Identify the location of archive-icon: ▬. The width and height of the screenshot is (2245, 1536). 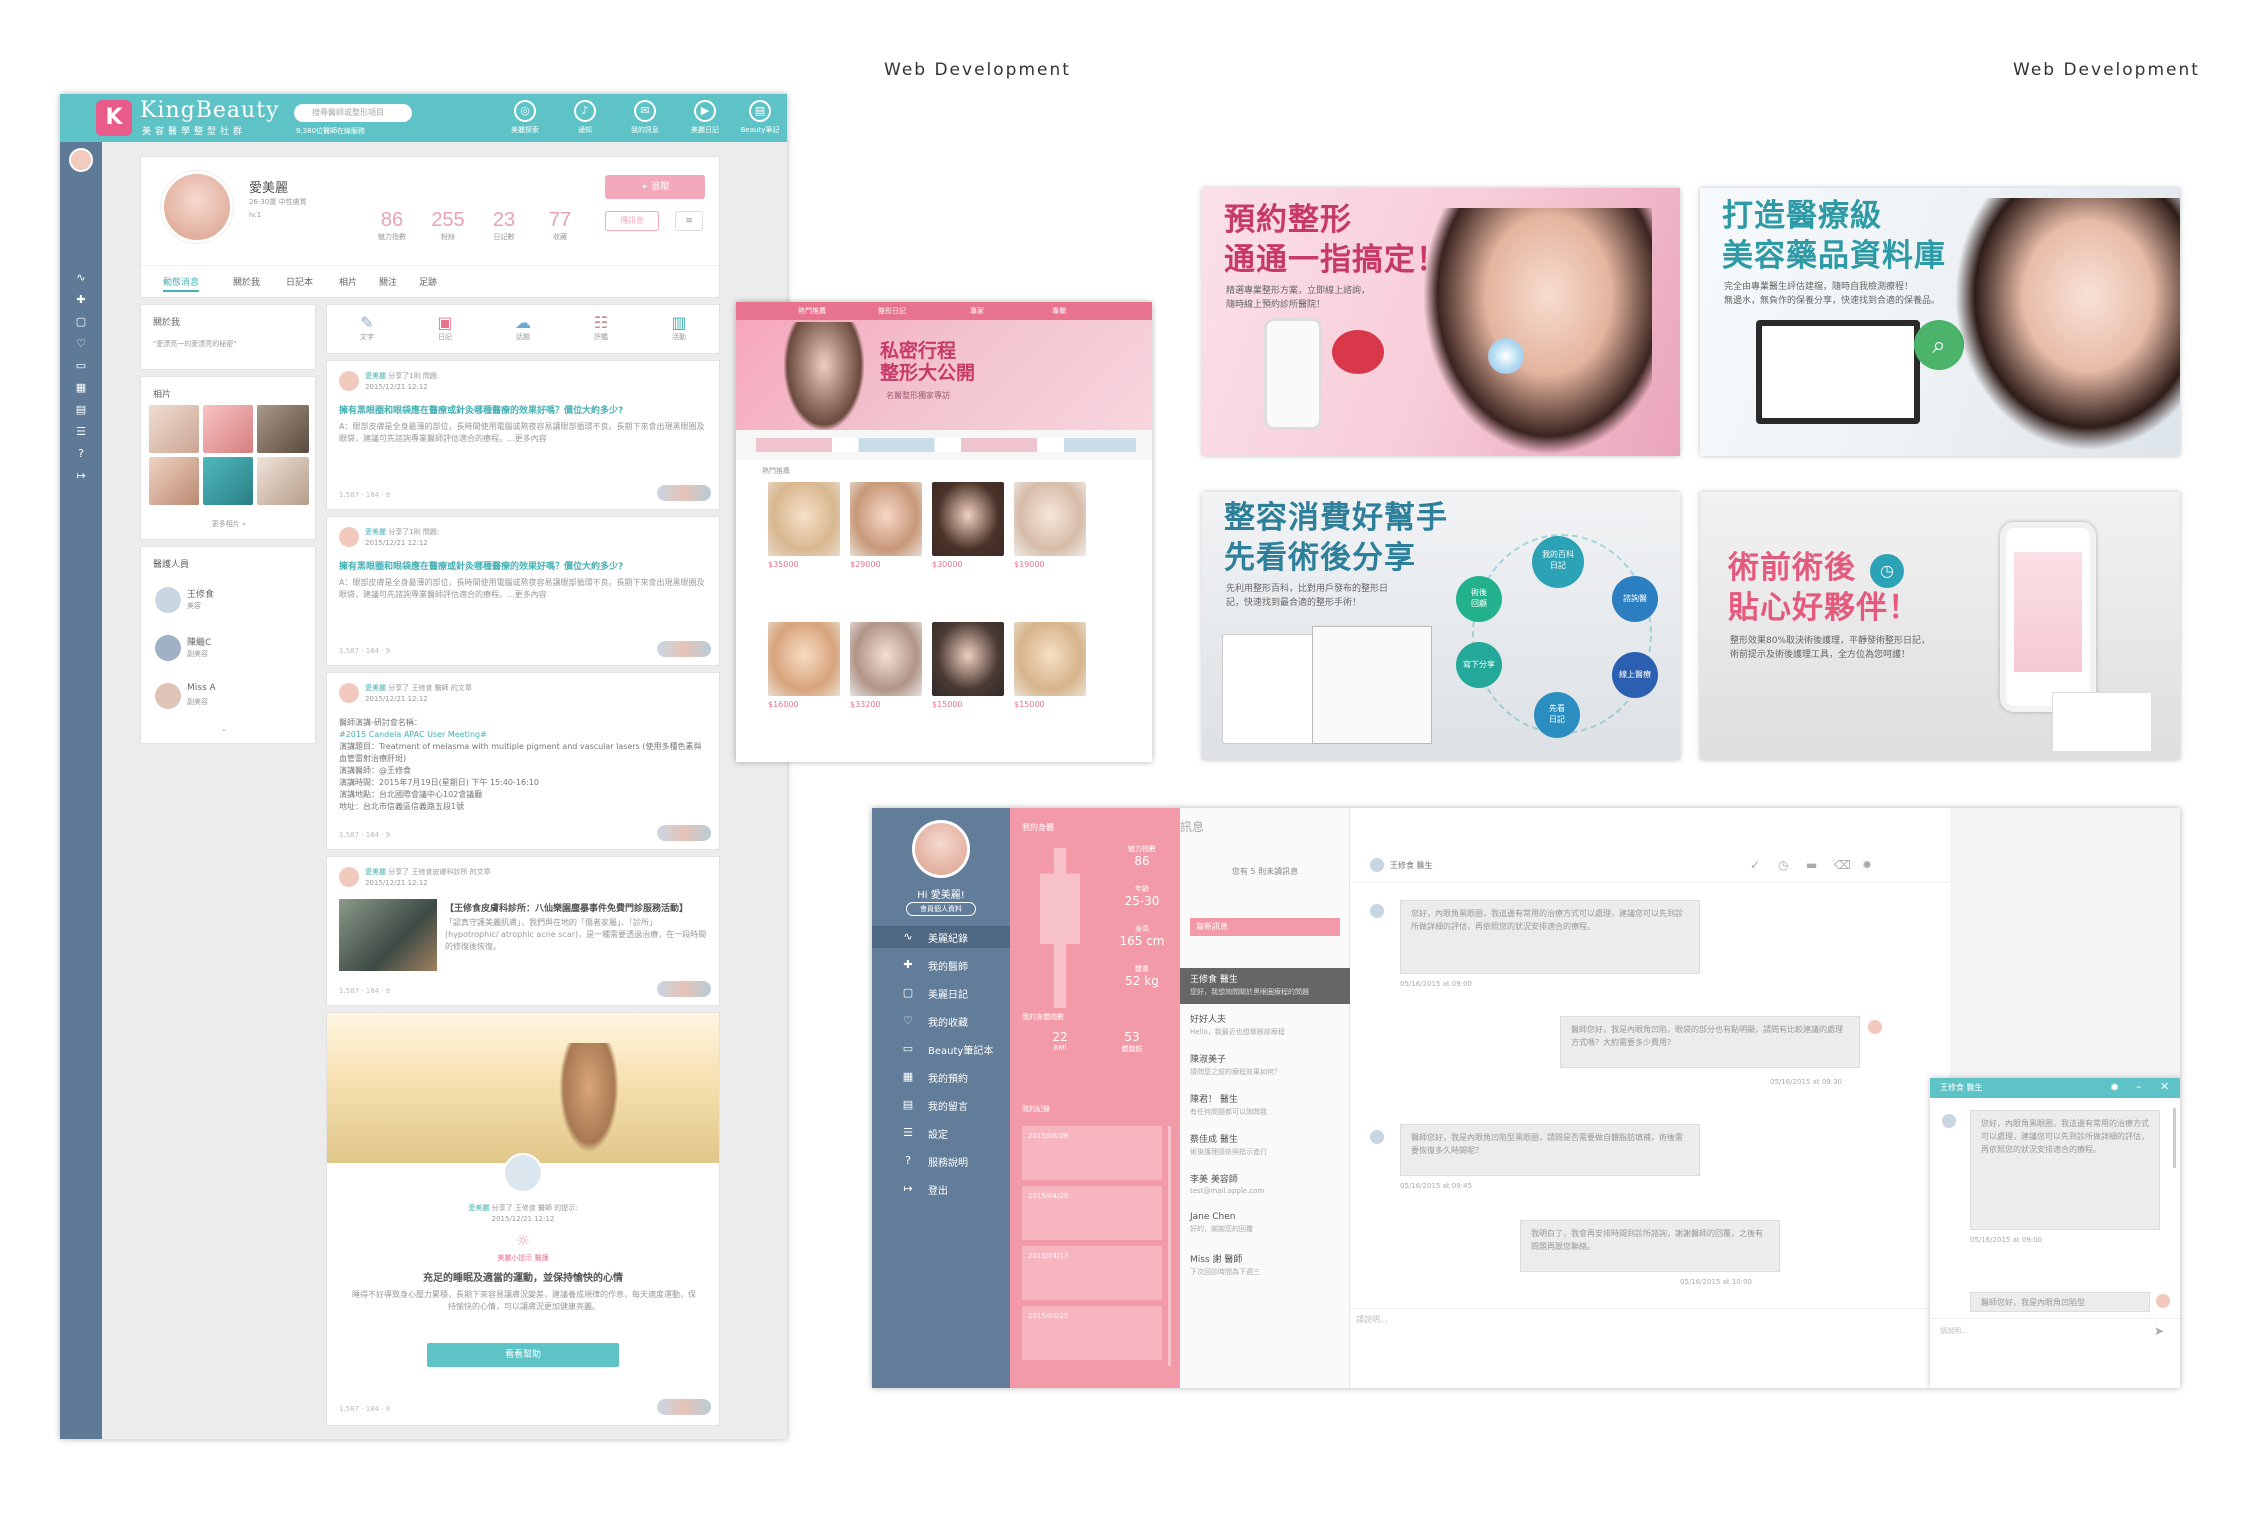
(1811, 865).